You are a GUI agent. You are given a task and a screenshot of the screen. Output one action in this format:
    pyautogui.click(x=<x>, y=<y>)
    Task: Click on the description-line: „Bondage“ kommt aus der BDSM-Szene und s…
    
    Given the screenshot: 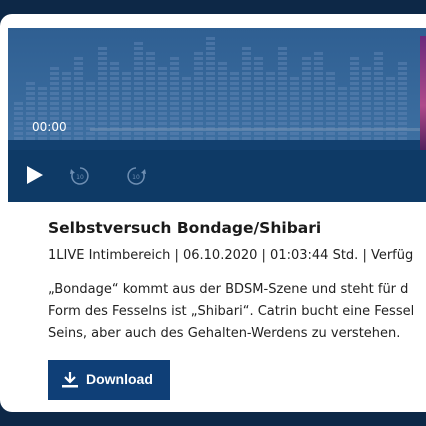 What is the action you would take?
    pyautogui.click(x=228, y=289)
    